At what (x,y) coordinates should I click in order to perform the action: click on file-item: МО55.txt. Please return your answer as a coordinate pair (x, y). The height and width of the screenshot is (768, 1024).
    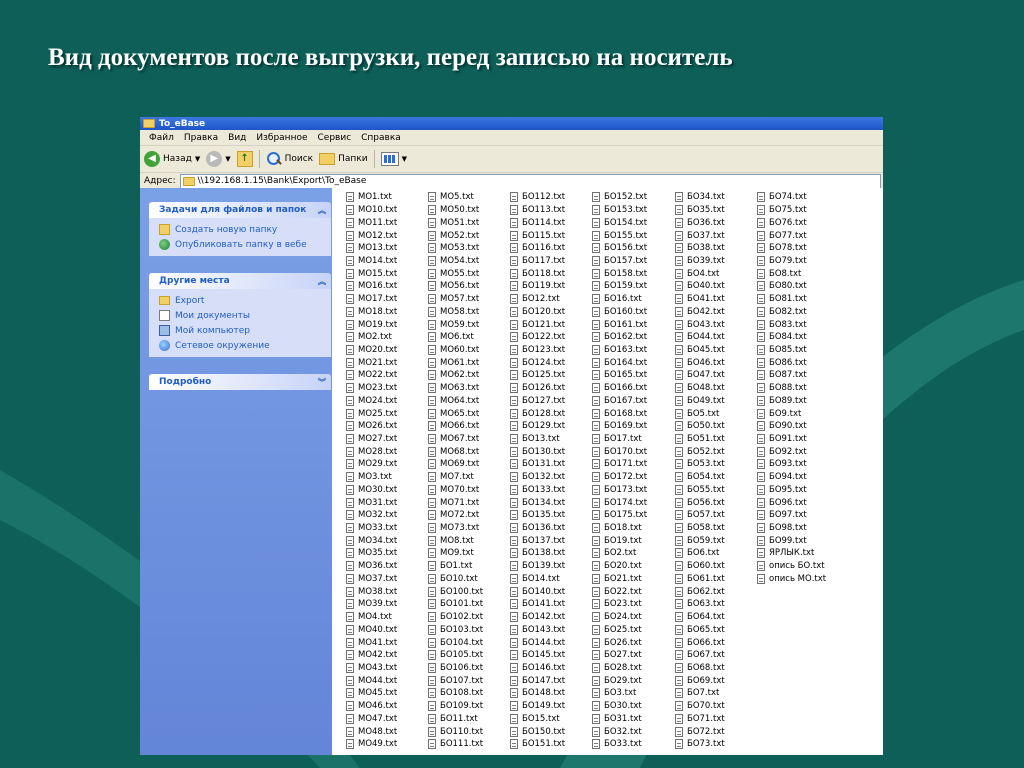
    Looking at the image, I should click on (469, 273).